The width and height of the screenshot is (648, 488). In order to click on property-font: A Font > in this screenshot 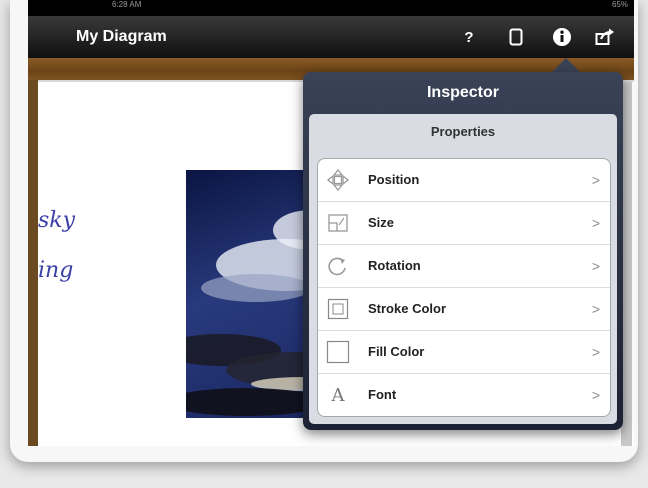, I will do `click(464, 395)`.